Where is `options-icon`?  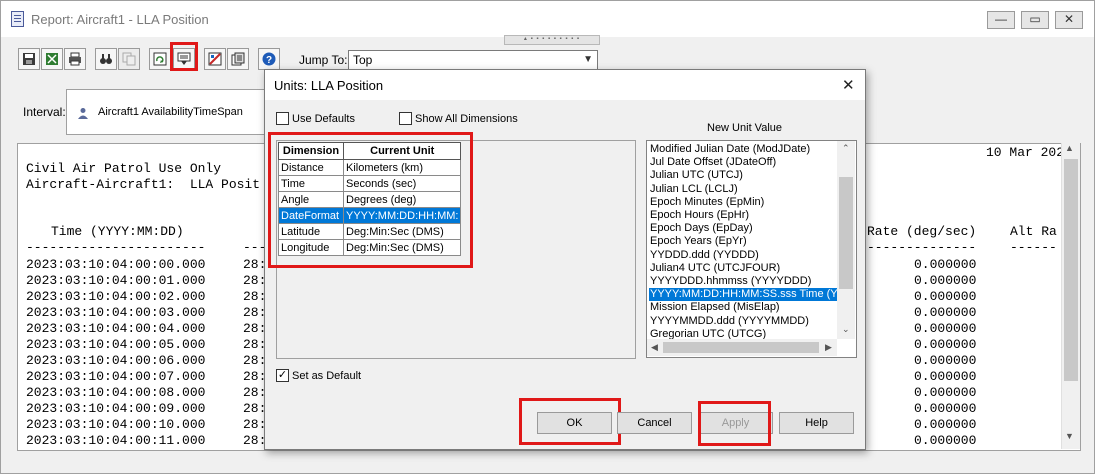
options-icon is located at coordinates (238, 59).